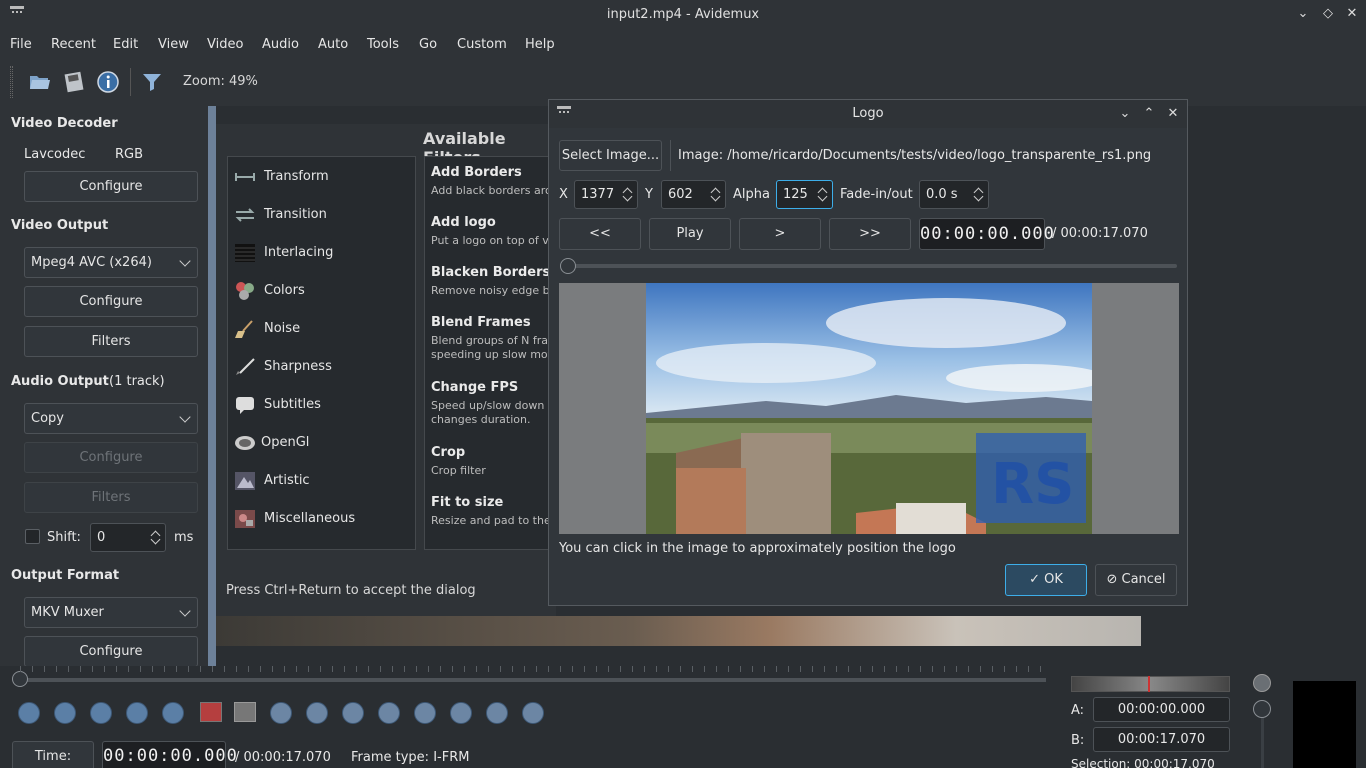 This screenshot has width=1366, height=768. Describe the element at coordinates (493, 354) in the screenshot. I see `filter-desc: speeding up slow moti` at that location.